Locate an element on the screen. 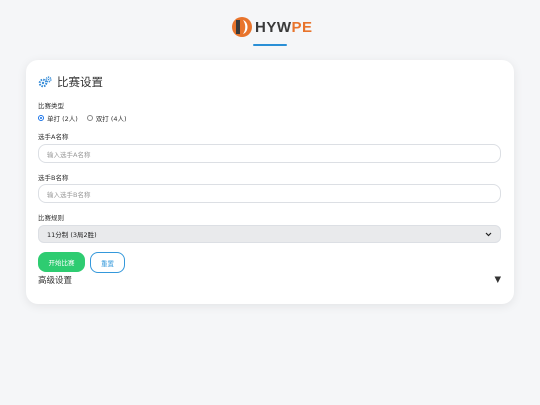 The width and height of the screenshot is (540, 405). card-title-text: 比赛设置 is located at coordinates (80, 82).